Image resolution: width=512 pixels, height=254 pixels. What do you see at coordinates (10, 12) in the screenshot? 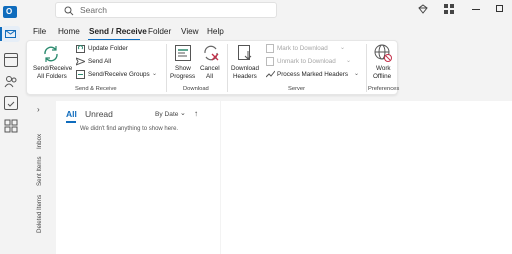
I see `outlook-logo-icon: O` at bounding box center [10, 12].